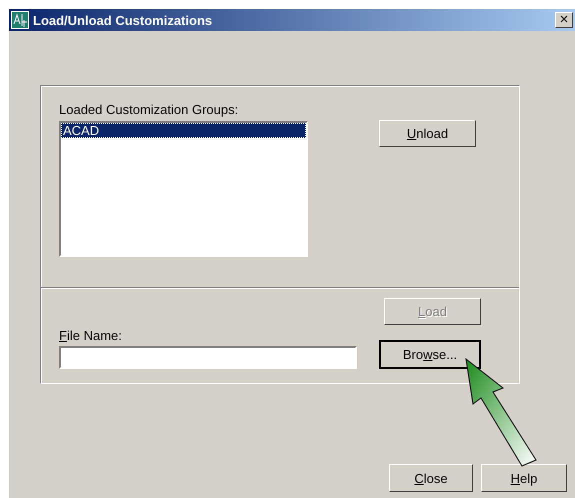  Describe the element at coordinates (427, 133) in the screenshot. I see `unload-button: Unload` at that location.